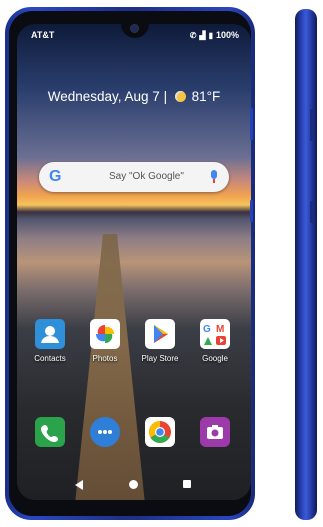 The image size is (323, 527). What do you see at coordinates (43, 35) in the screenshot?
I see `carrier-label: AT&T` at bounding box center [43, 35].